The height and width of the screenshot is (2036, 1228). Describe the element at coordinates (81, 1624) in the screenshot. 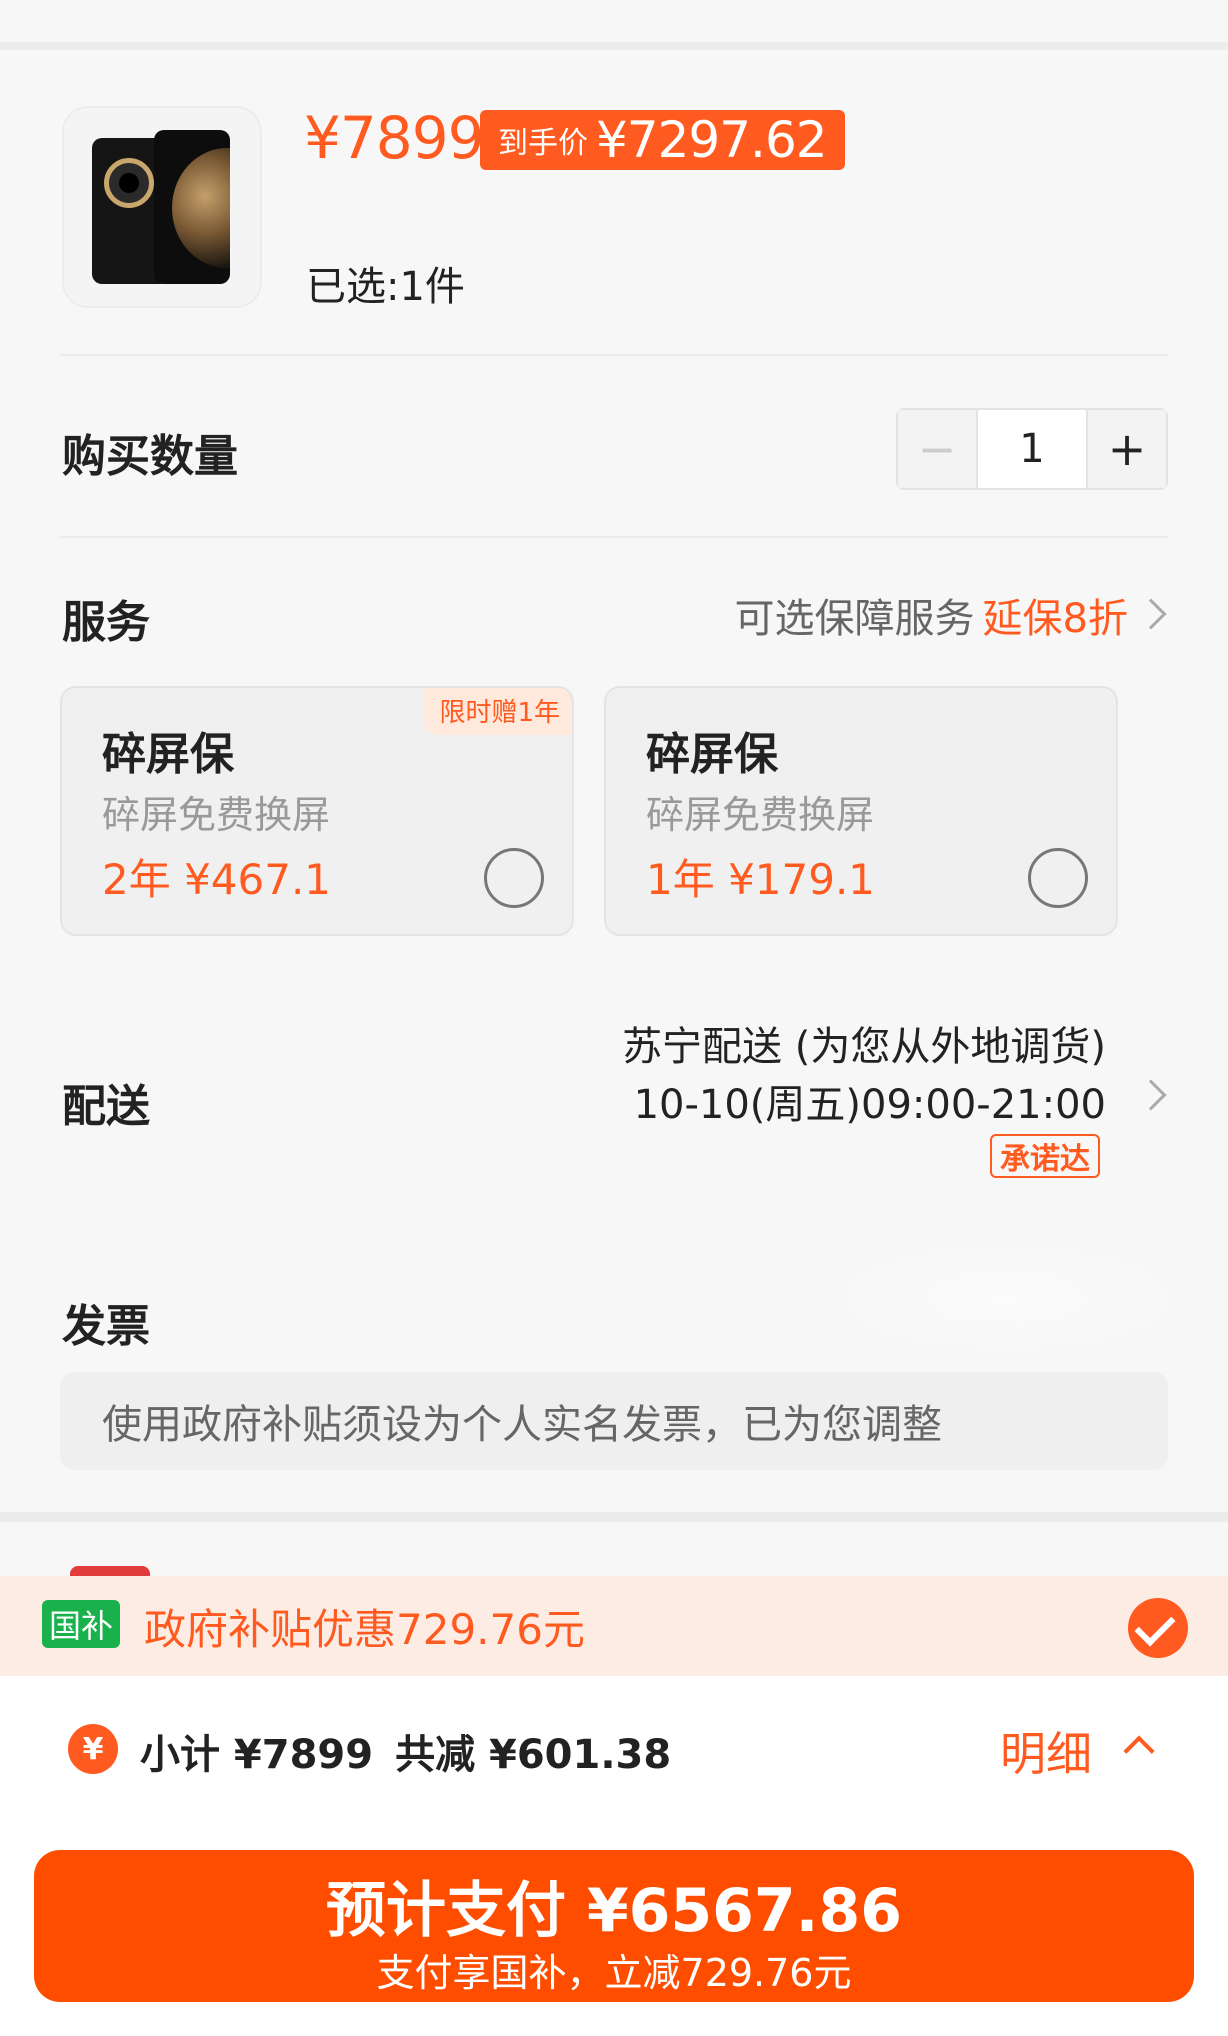

I see `gov-subsidy-badge: 国补` at that location.